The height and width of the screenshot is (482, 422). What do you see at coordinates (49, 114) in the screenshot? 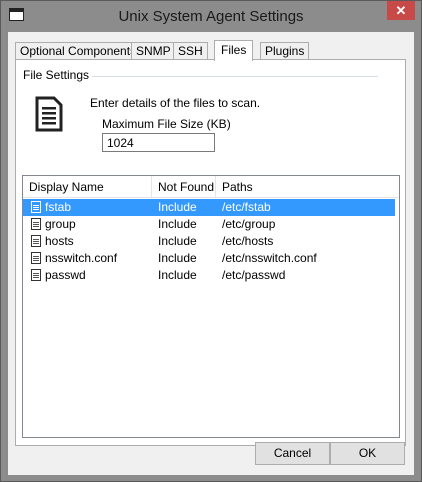
I see `document-icon` at bounding box center [49, 114].